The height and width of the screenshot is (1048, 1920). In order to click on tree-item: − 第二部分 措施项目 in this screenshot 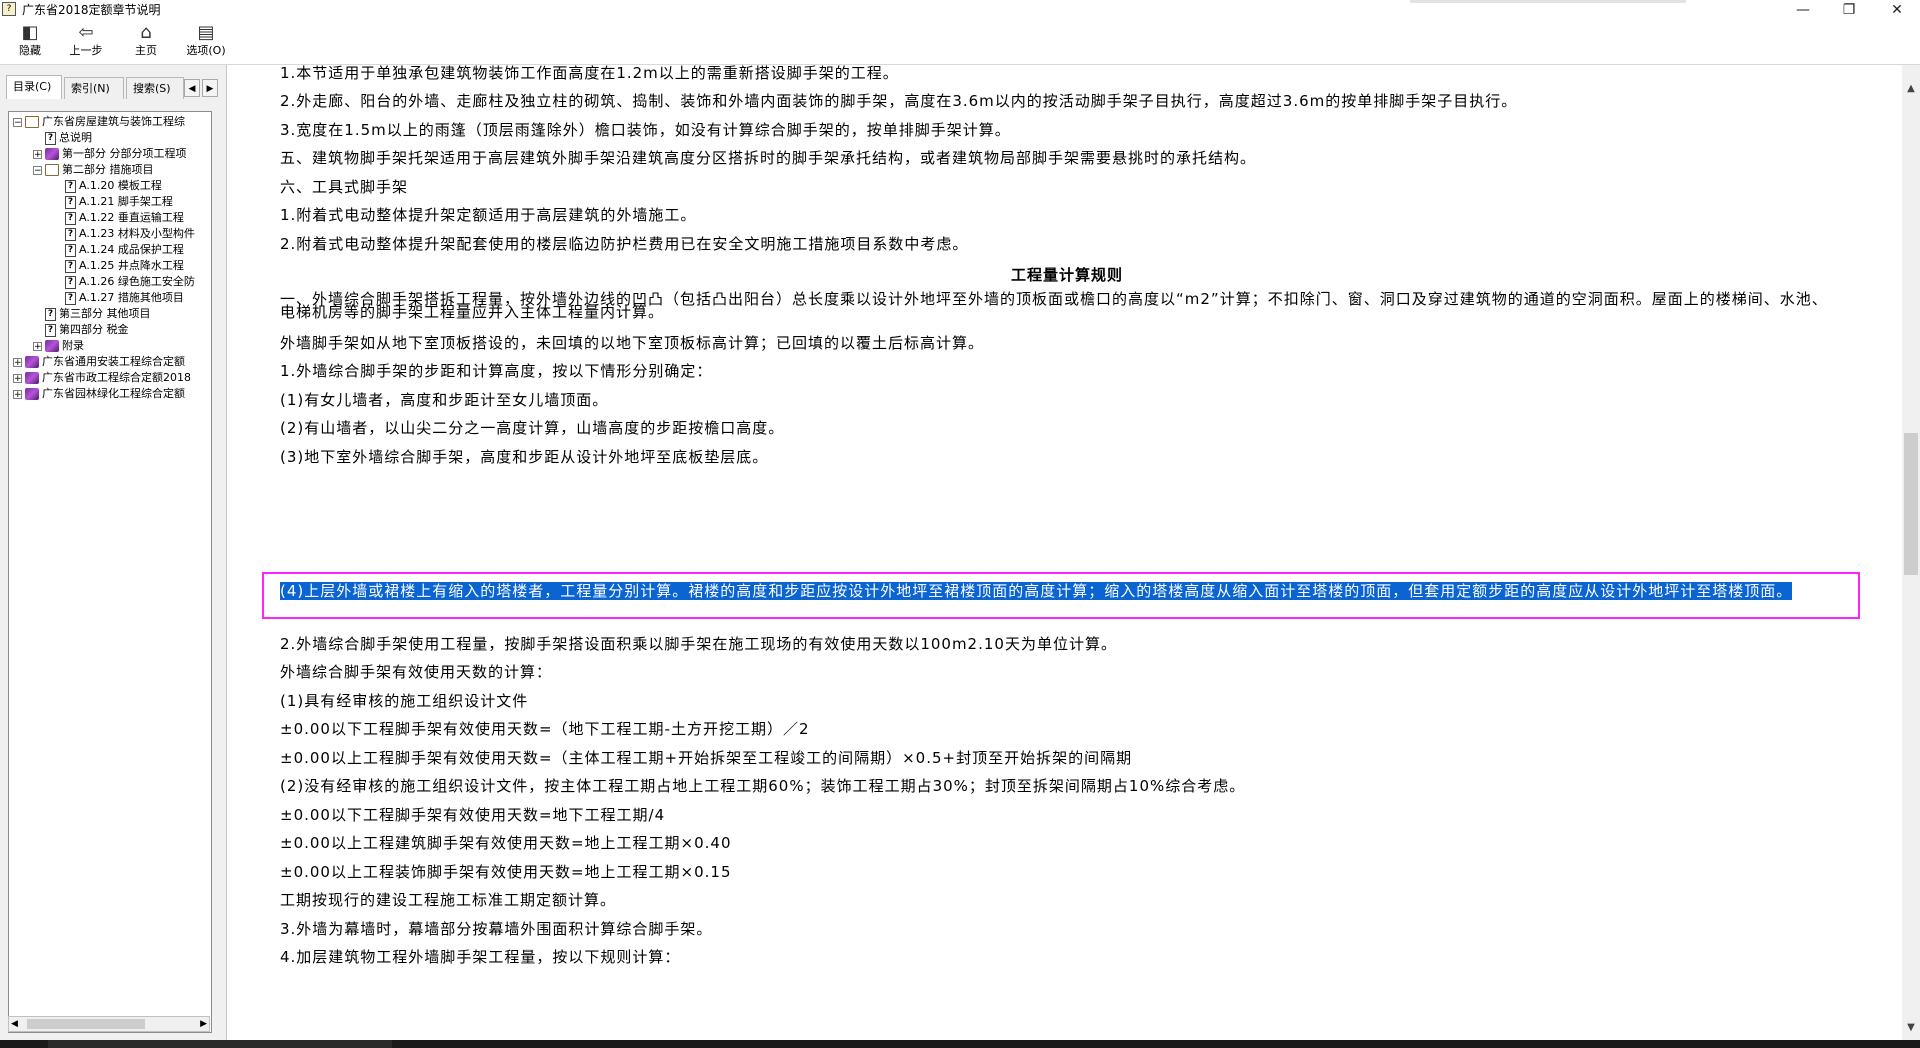, I will do `click(93, 170)`.